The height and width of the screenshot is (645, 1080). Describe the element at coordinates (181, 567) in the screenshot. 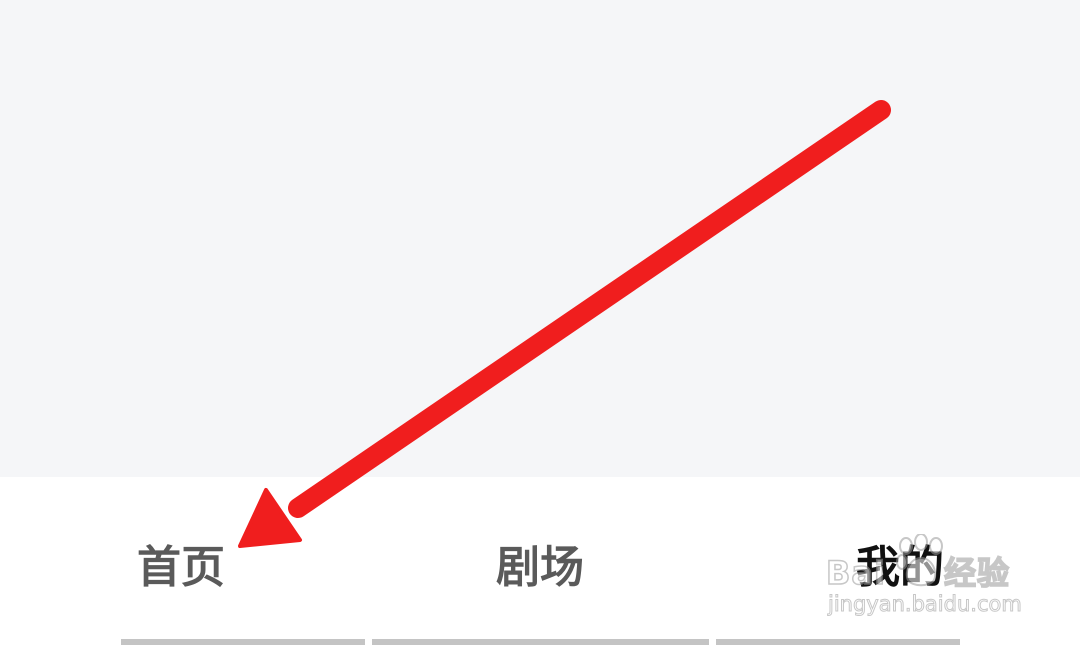

I see `tab-home-label: 首页` at that location.